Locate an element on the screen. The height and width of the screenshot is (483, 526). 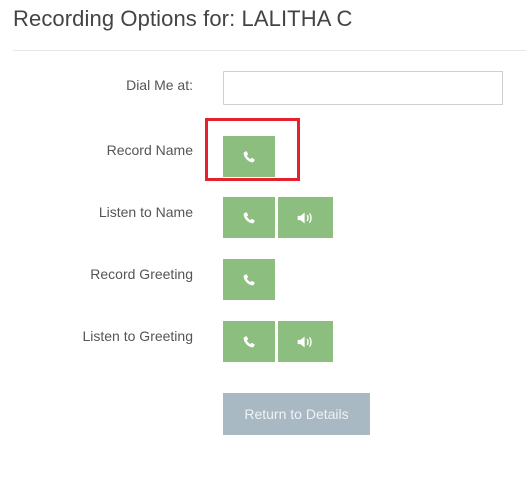
dial-me-at-input is located at coordinates (363, 88).